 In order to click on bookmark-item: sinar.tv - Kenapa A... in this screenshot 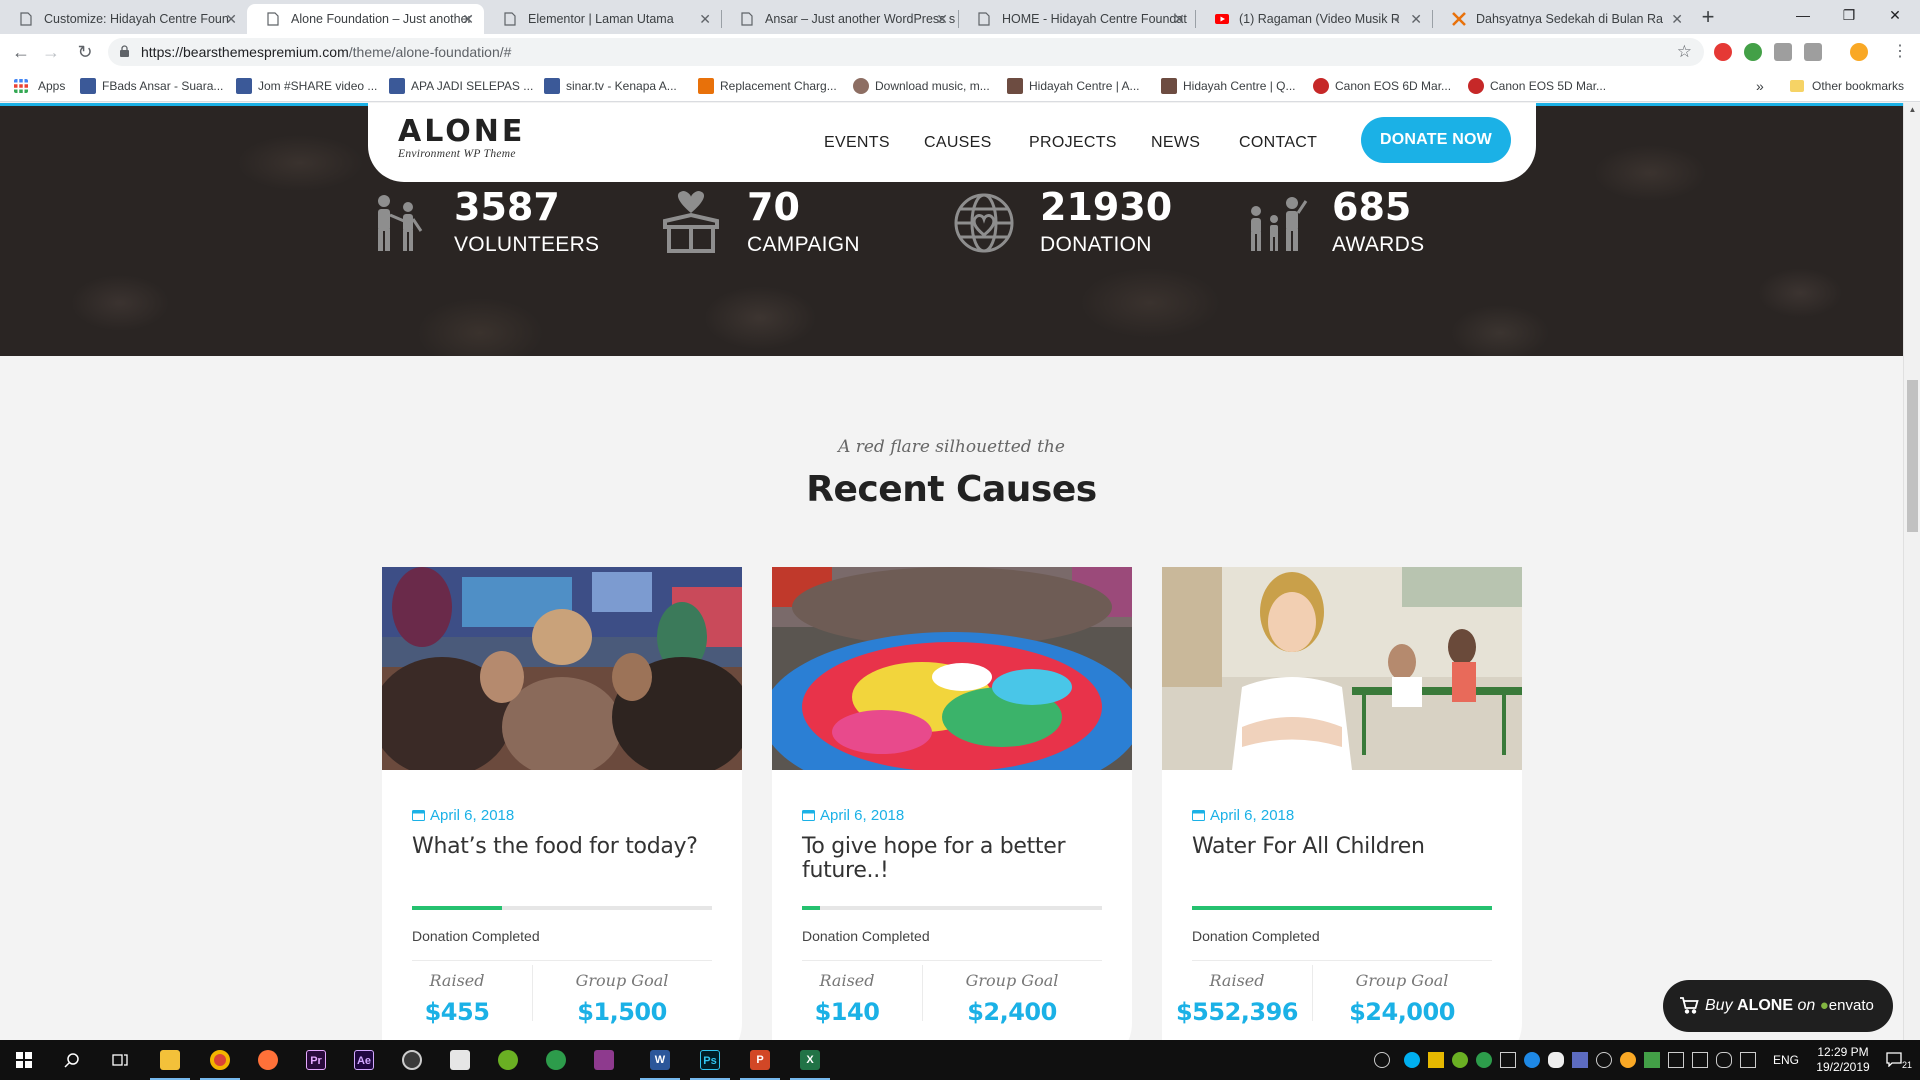, I will do `click(610, 86)`.